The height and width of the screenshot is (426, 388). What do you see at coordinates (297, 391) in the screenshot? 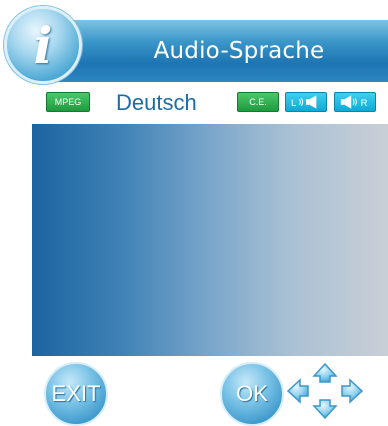
I see `arrow-left-icon` at bounding box center [297, 391].